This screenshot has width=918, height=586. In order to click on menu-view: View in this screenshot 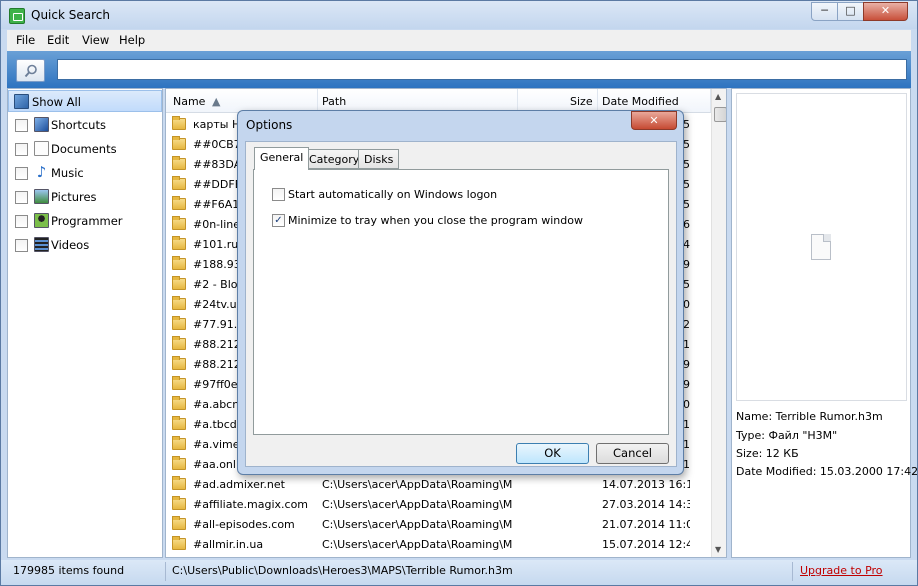, I will do `click(95, 40)`.